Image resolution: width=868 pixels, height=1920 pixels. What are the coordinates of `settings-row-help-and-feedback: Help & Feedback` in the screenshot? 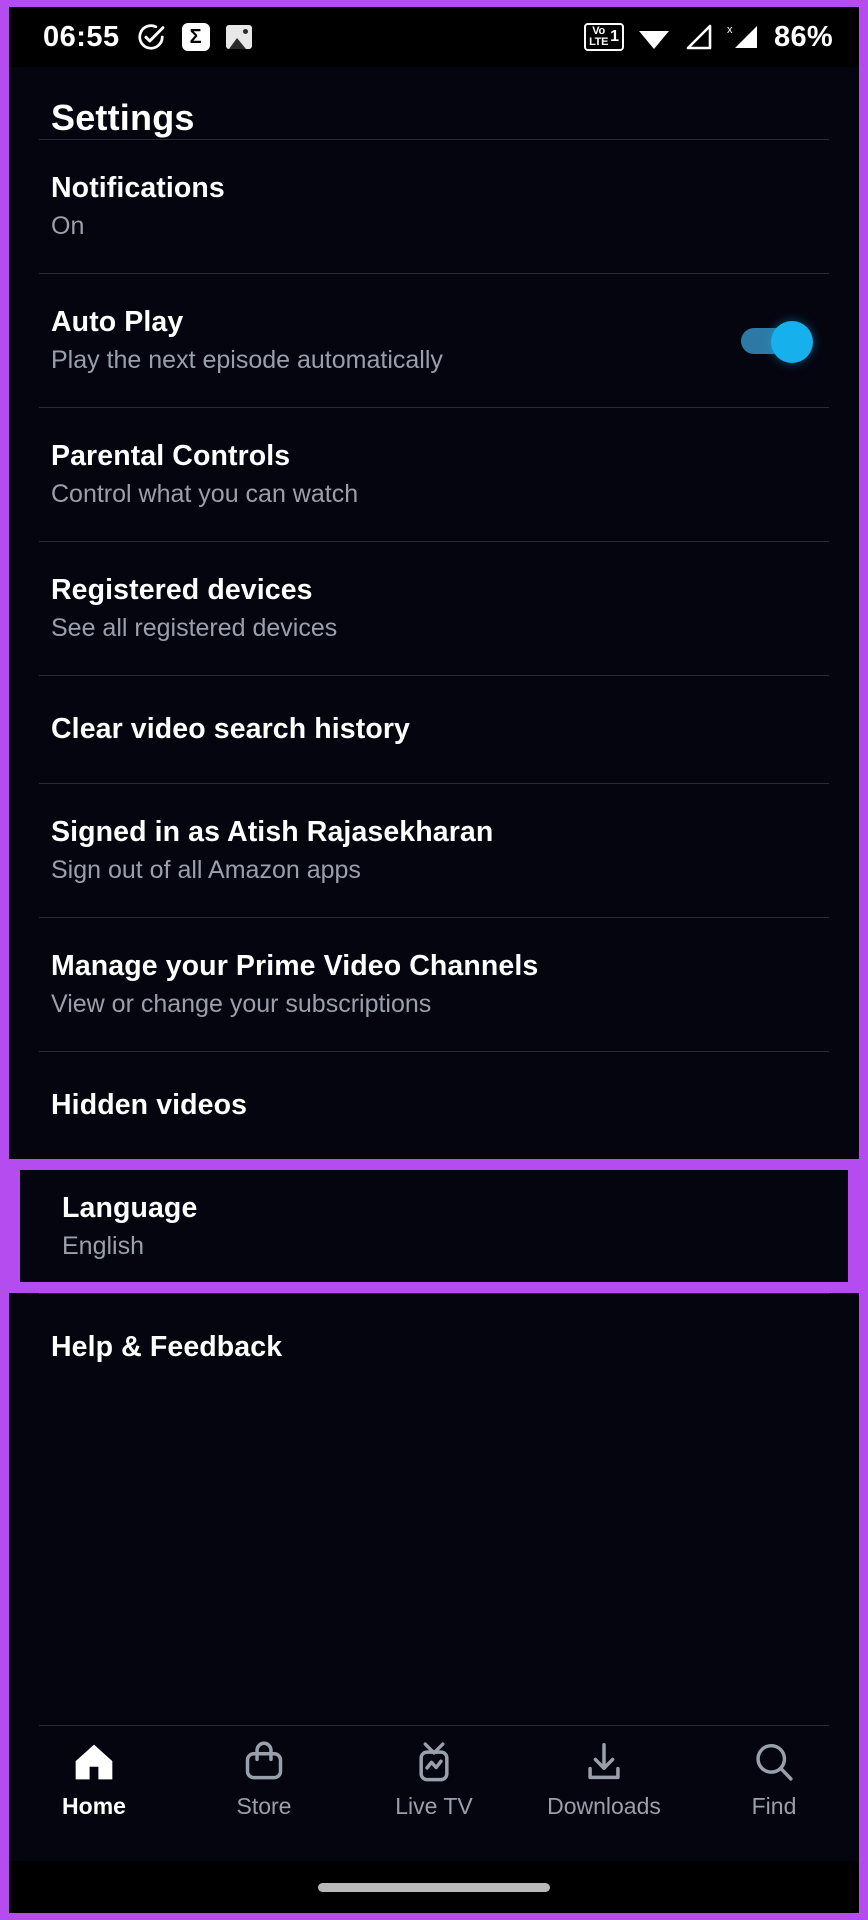 It's located at (434, 1347).